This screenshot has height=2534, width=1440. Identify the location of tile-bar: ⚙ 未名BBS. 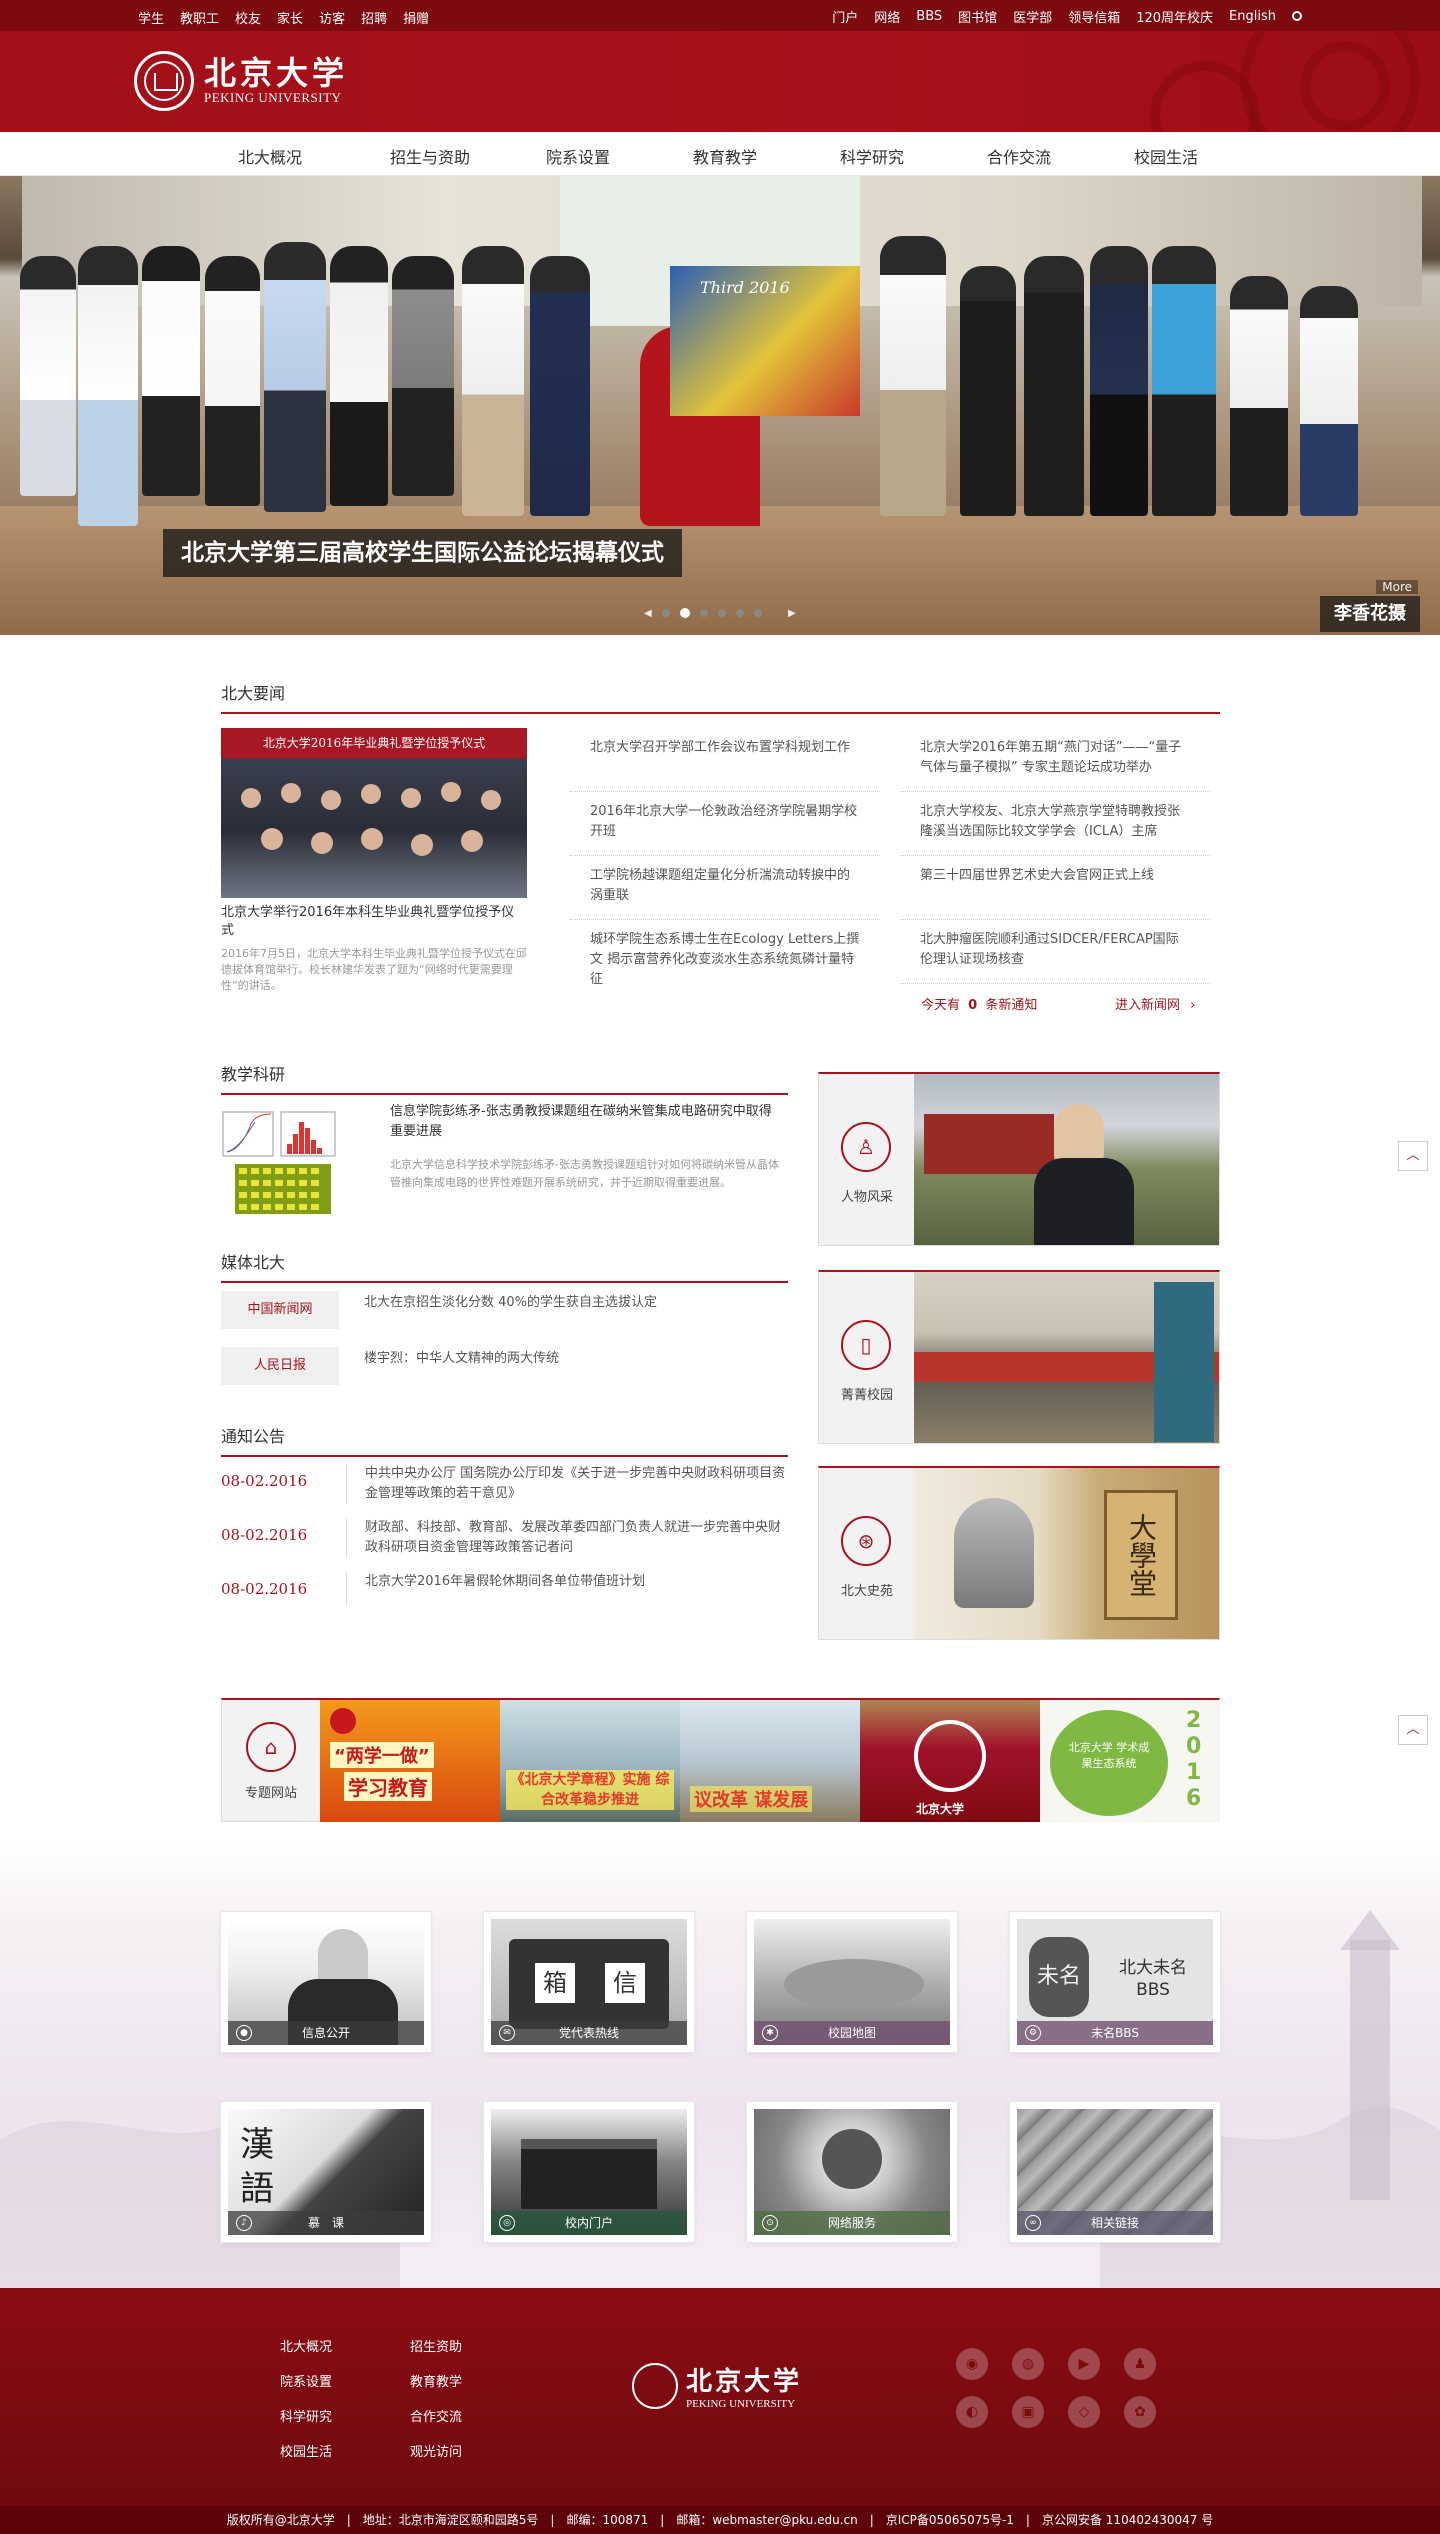
(1115, 2033).